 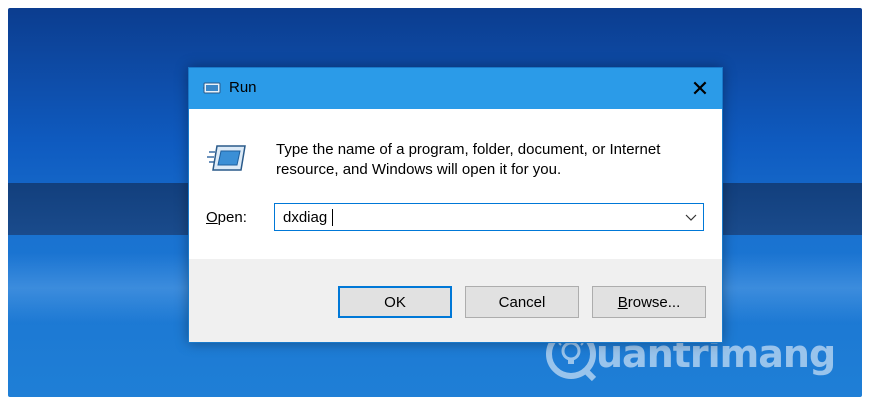 I want to click on chevron-down-icon, so click(x=691, y=217).